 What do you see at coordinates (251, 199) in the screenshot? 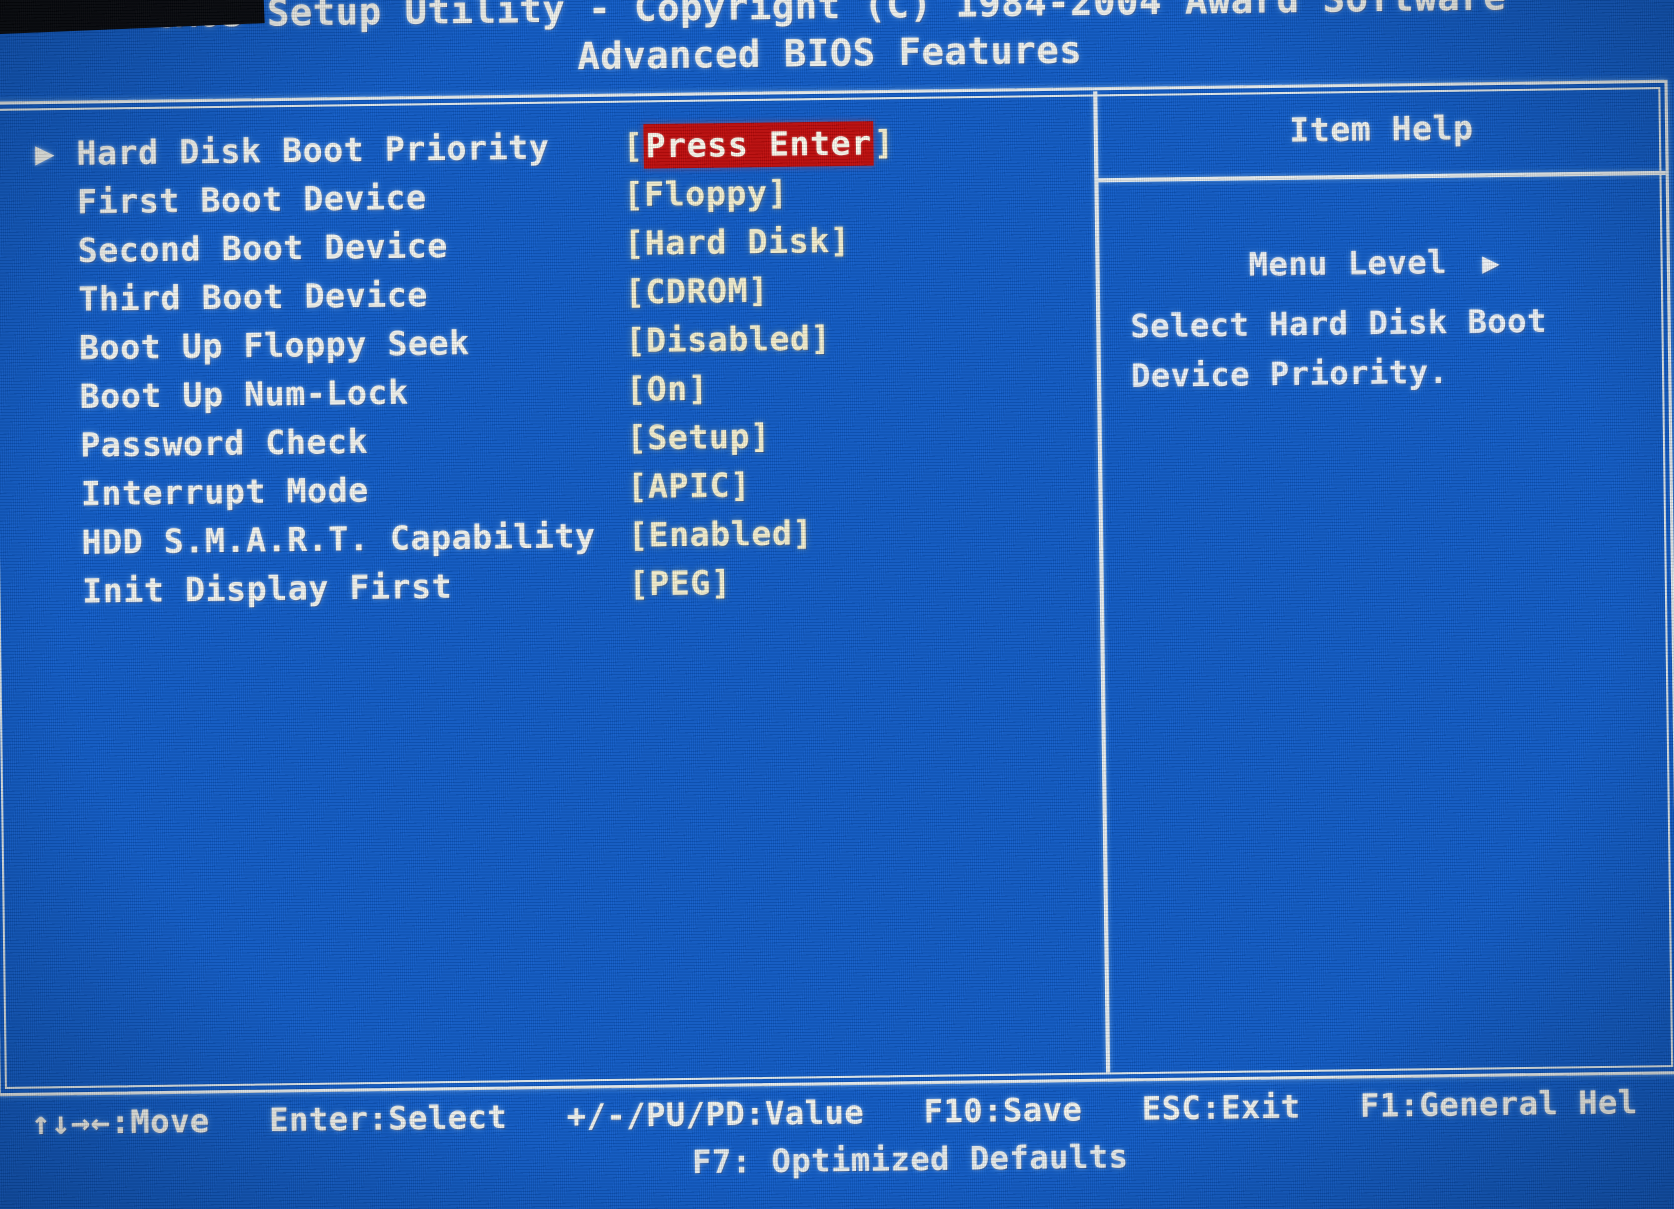
I see `bios-option-label: First Boot Device` at bounding box center [251, 199].